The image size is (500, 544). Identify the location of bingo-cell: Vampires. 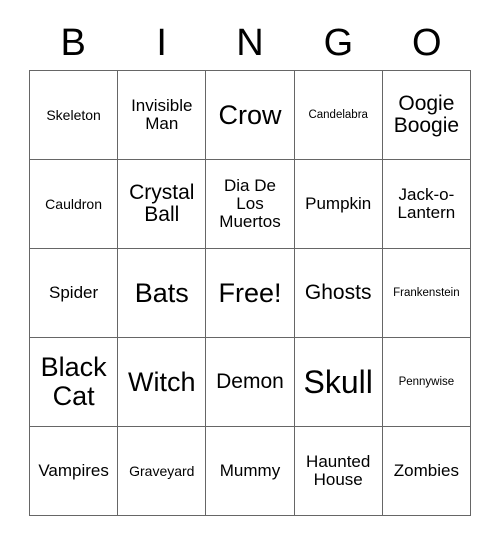
(74, 471).